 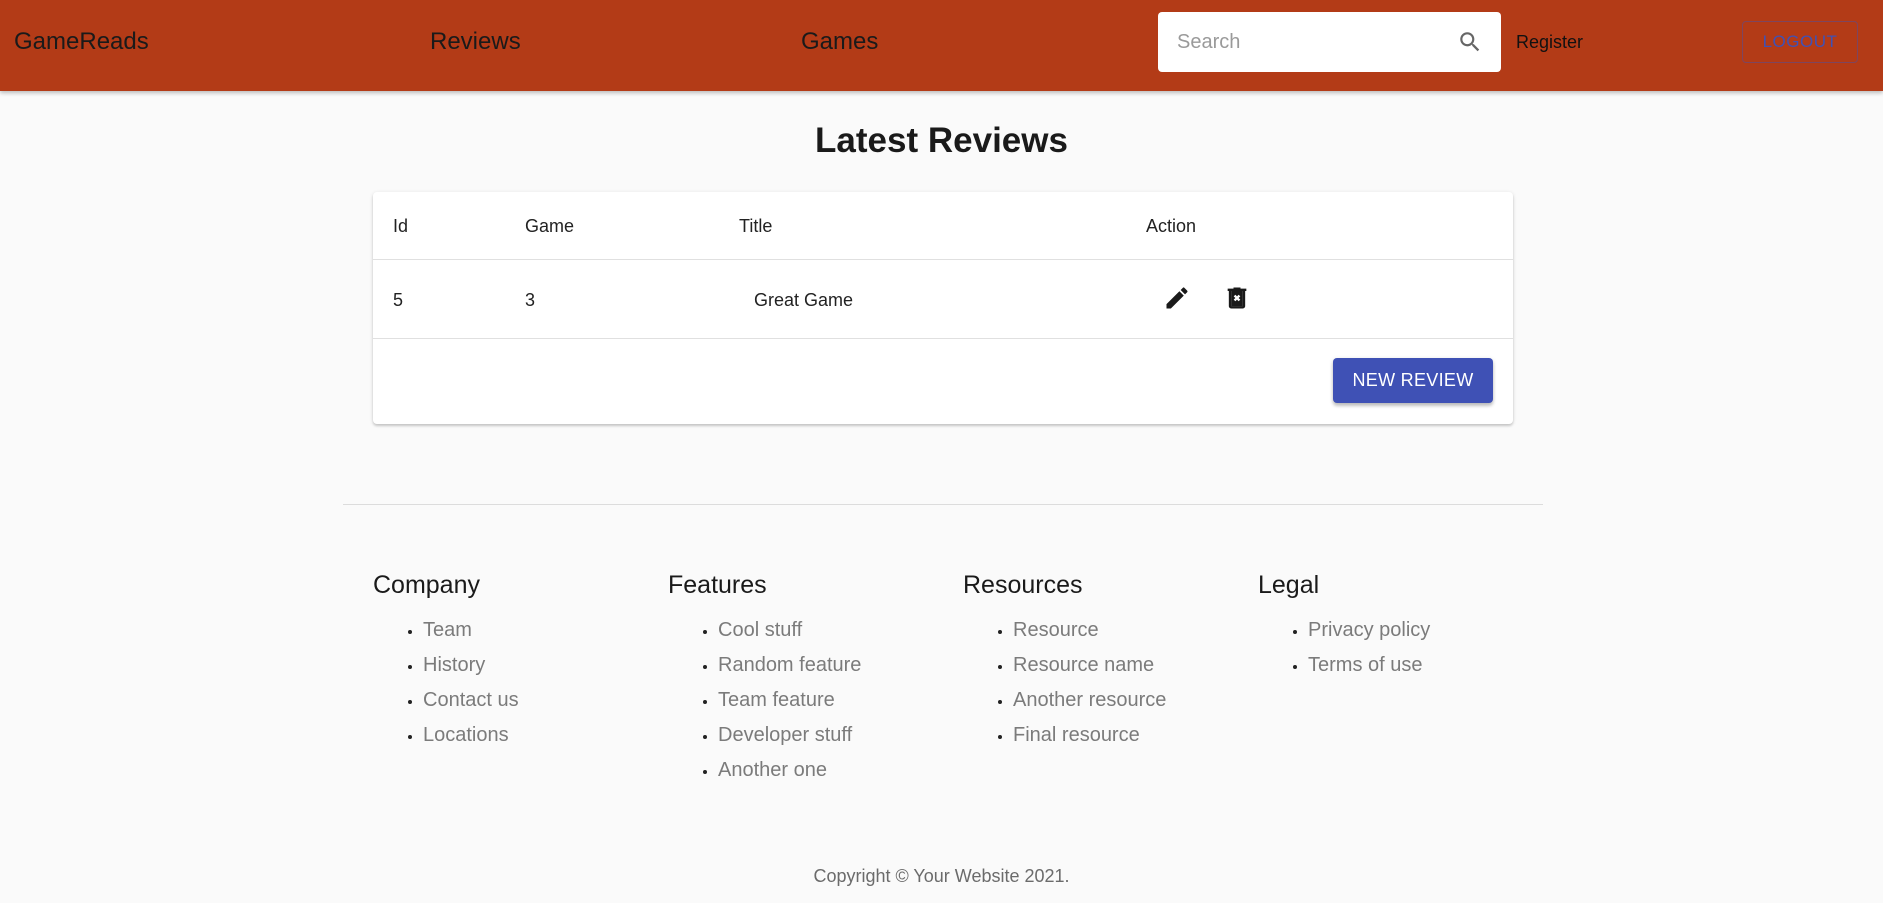 I want to click on search-box, so click(x=1329, y=42).